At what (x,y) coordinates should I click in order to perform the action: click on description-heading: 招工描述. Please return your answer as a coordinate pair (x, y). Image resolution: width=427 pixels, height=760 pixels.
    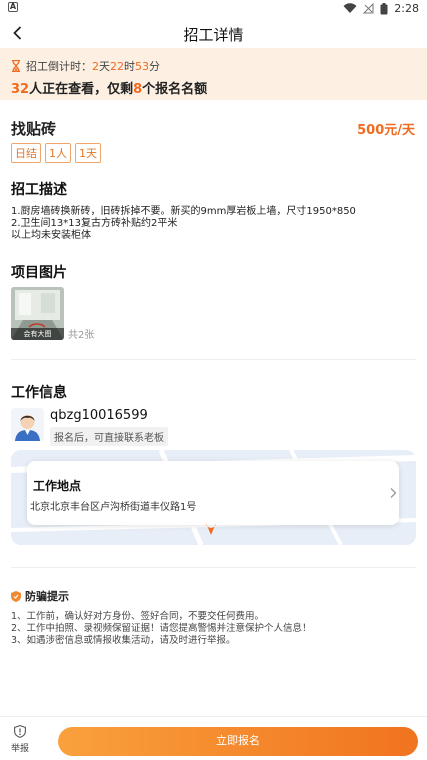
    Looking at the image, I should click on (39, 190).